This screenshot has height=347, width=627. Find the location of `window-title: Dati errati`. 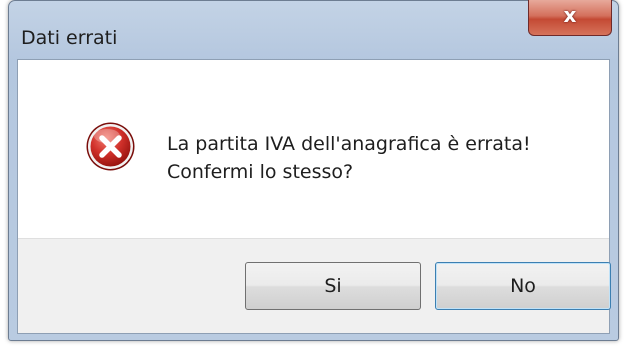

window-title: Dati errati is located at coordinates (69, 38).